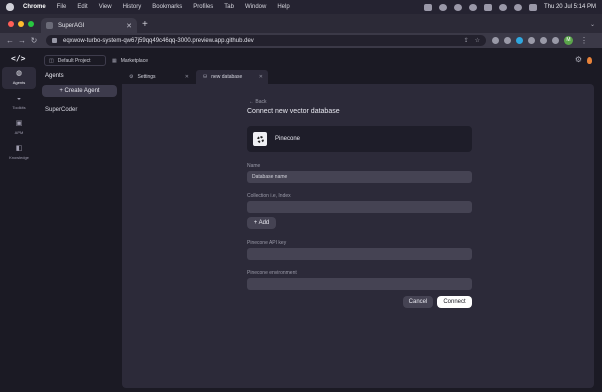 This screenshot has width=602, height=392. I want to click on menu-file: File, so click(62, 7).